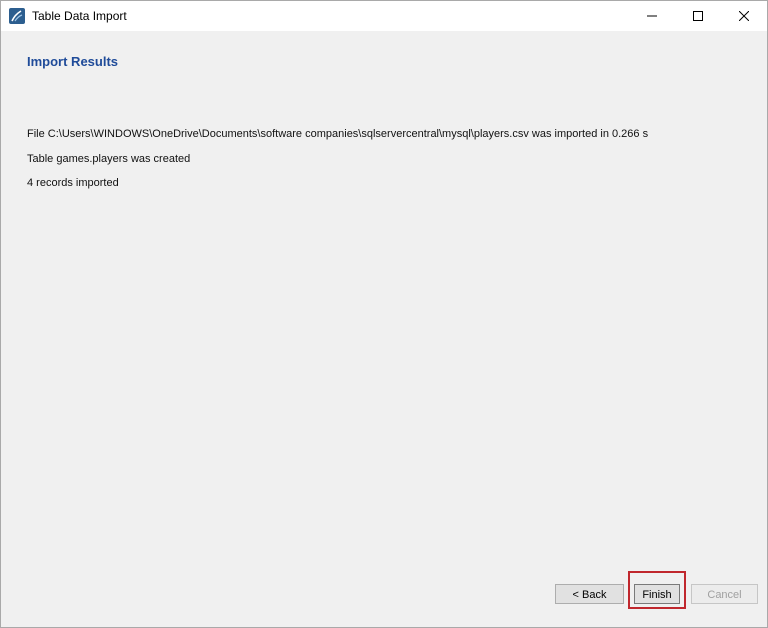 The width and height of the screenshot is (768, 628). What do you see at coordinates (724, 594) in the screenshot?
I see `cancel-button: Cancel` at bounding box center [724, 594].